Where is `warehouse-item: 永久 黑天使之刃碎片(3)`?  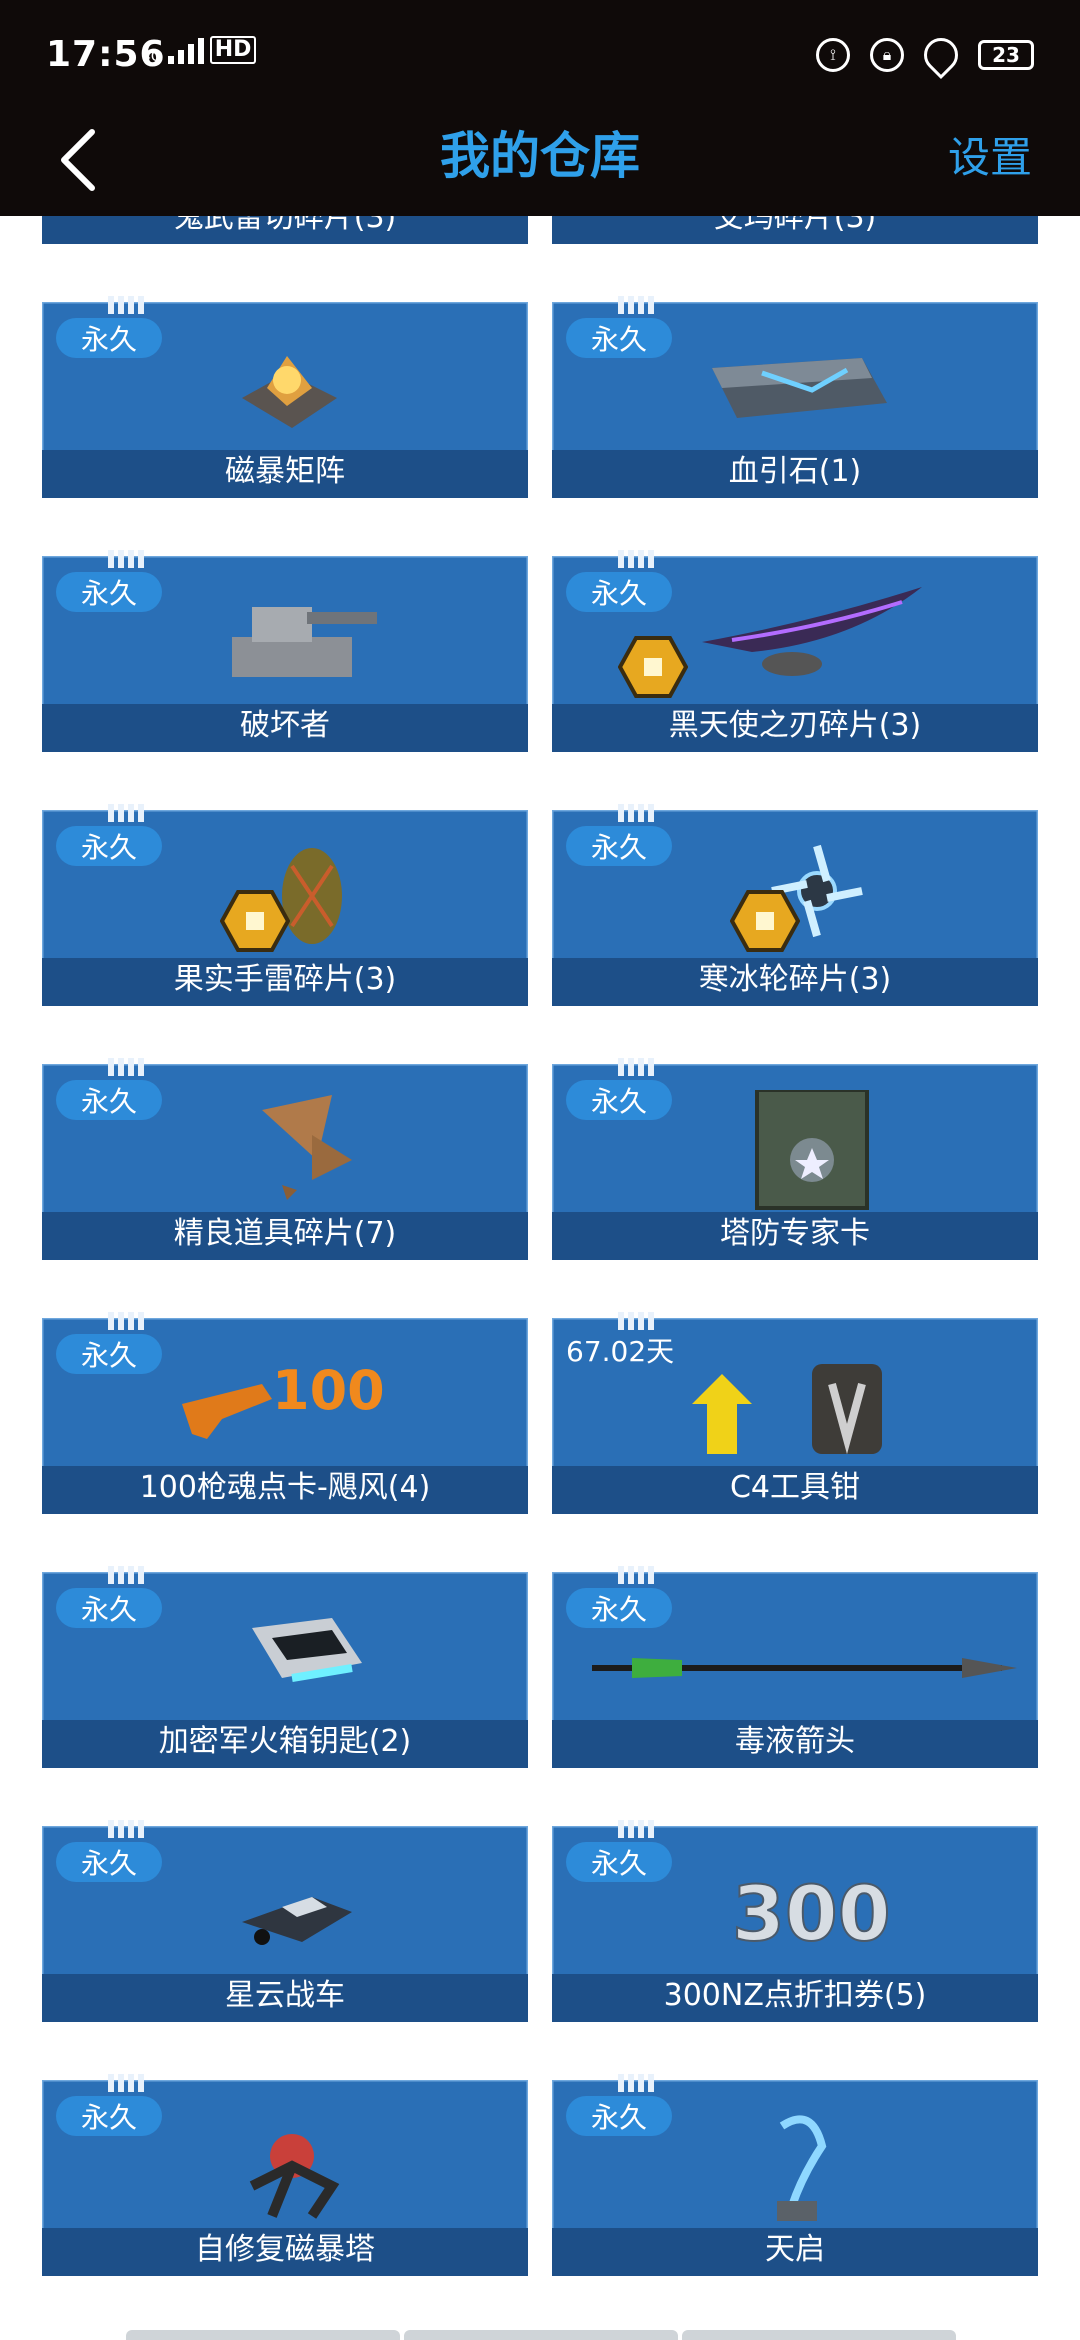 warehouse-item: 永久 黑天使之刃碎片(3) is located at coordinates (795, 651).